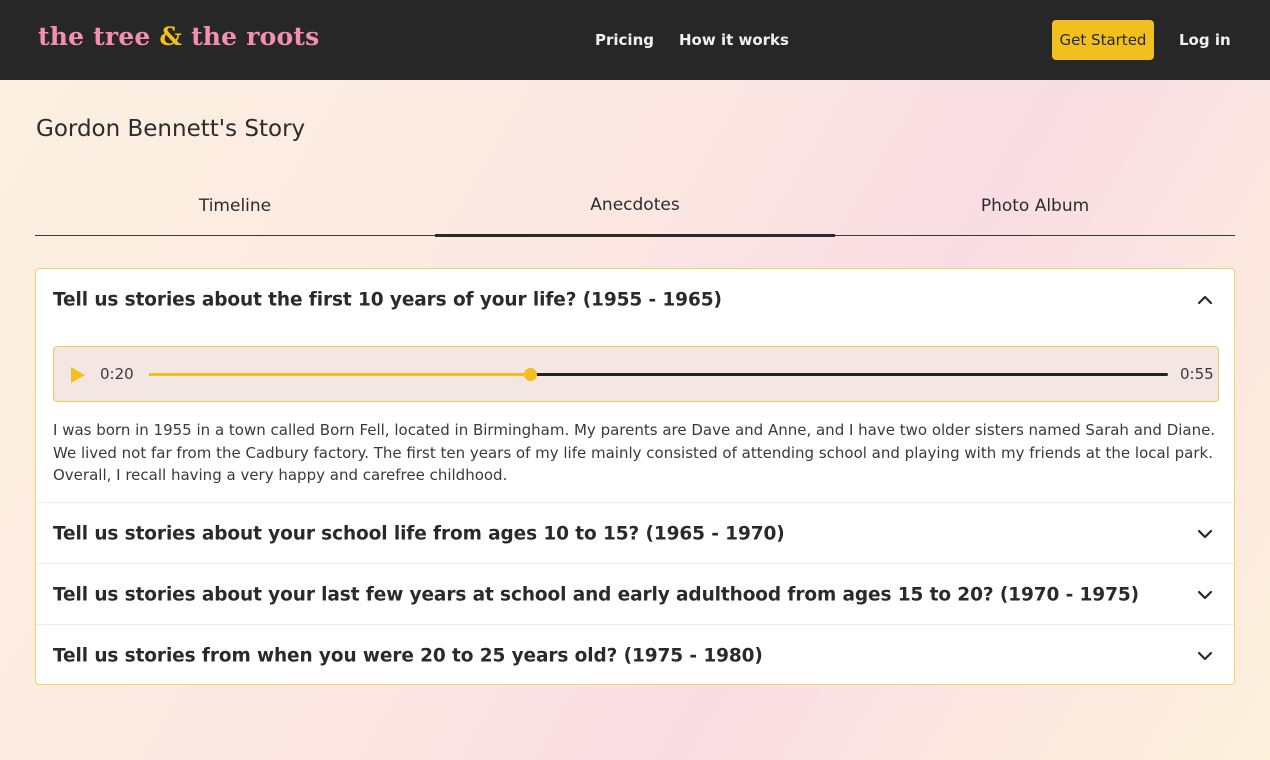  I want to click on audio-player: 0:20 0:55, so click(636, 374).